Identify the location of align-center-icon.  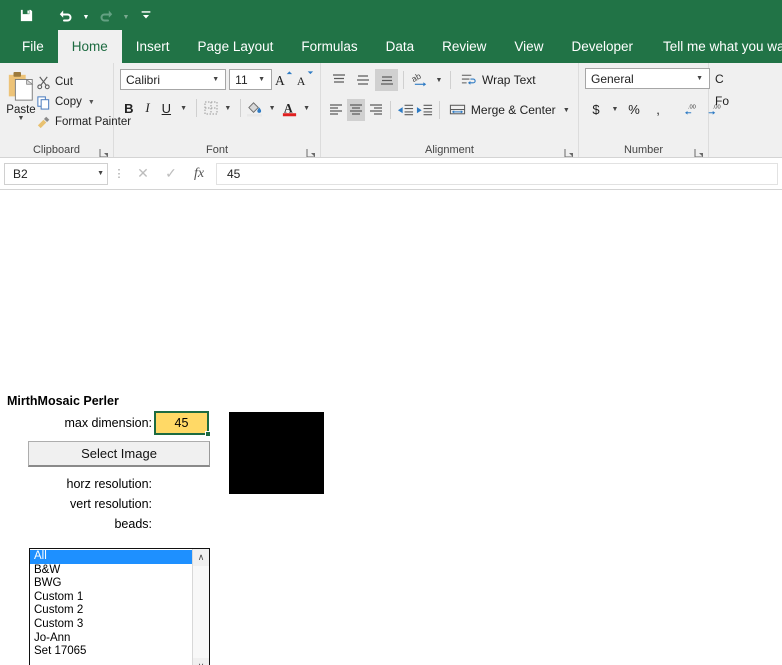
(355, 109).